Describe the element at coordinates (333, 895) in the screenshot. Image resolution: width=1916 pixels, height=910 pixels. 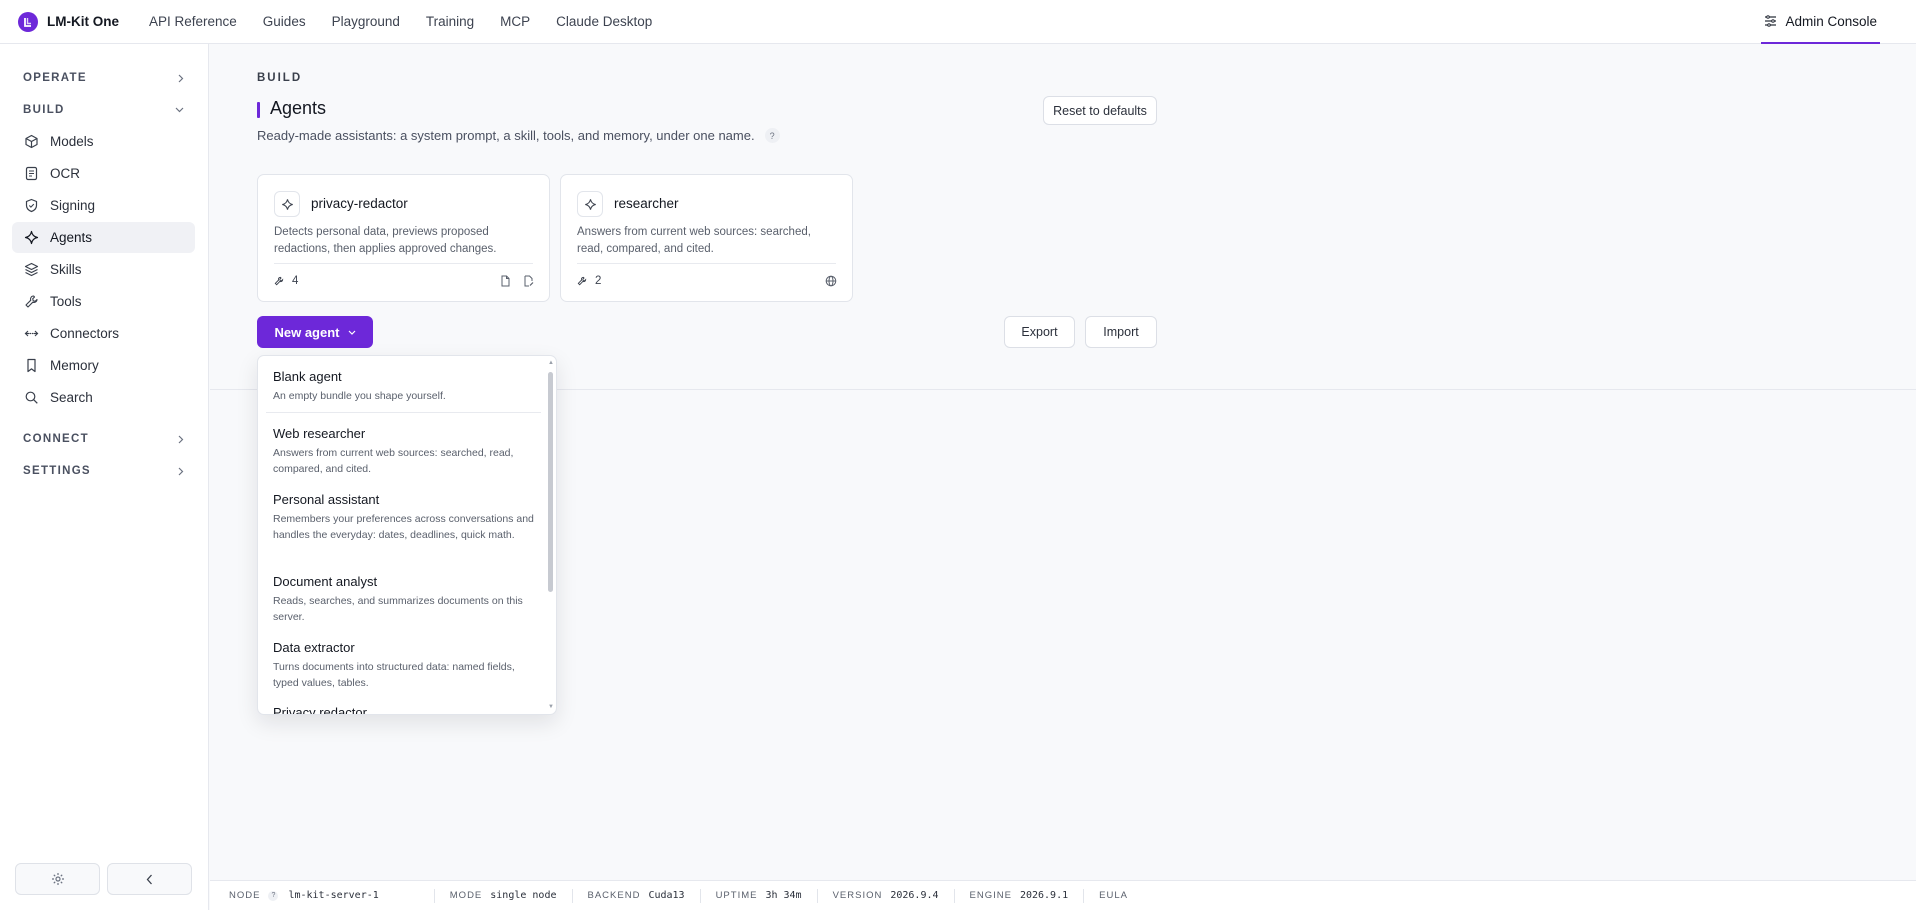
I see `status-value: lm-kit-server-1` at that location.